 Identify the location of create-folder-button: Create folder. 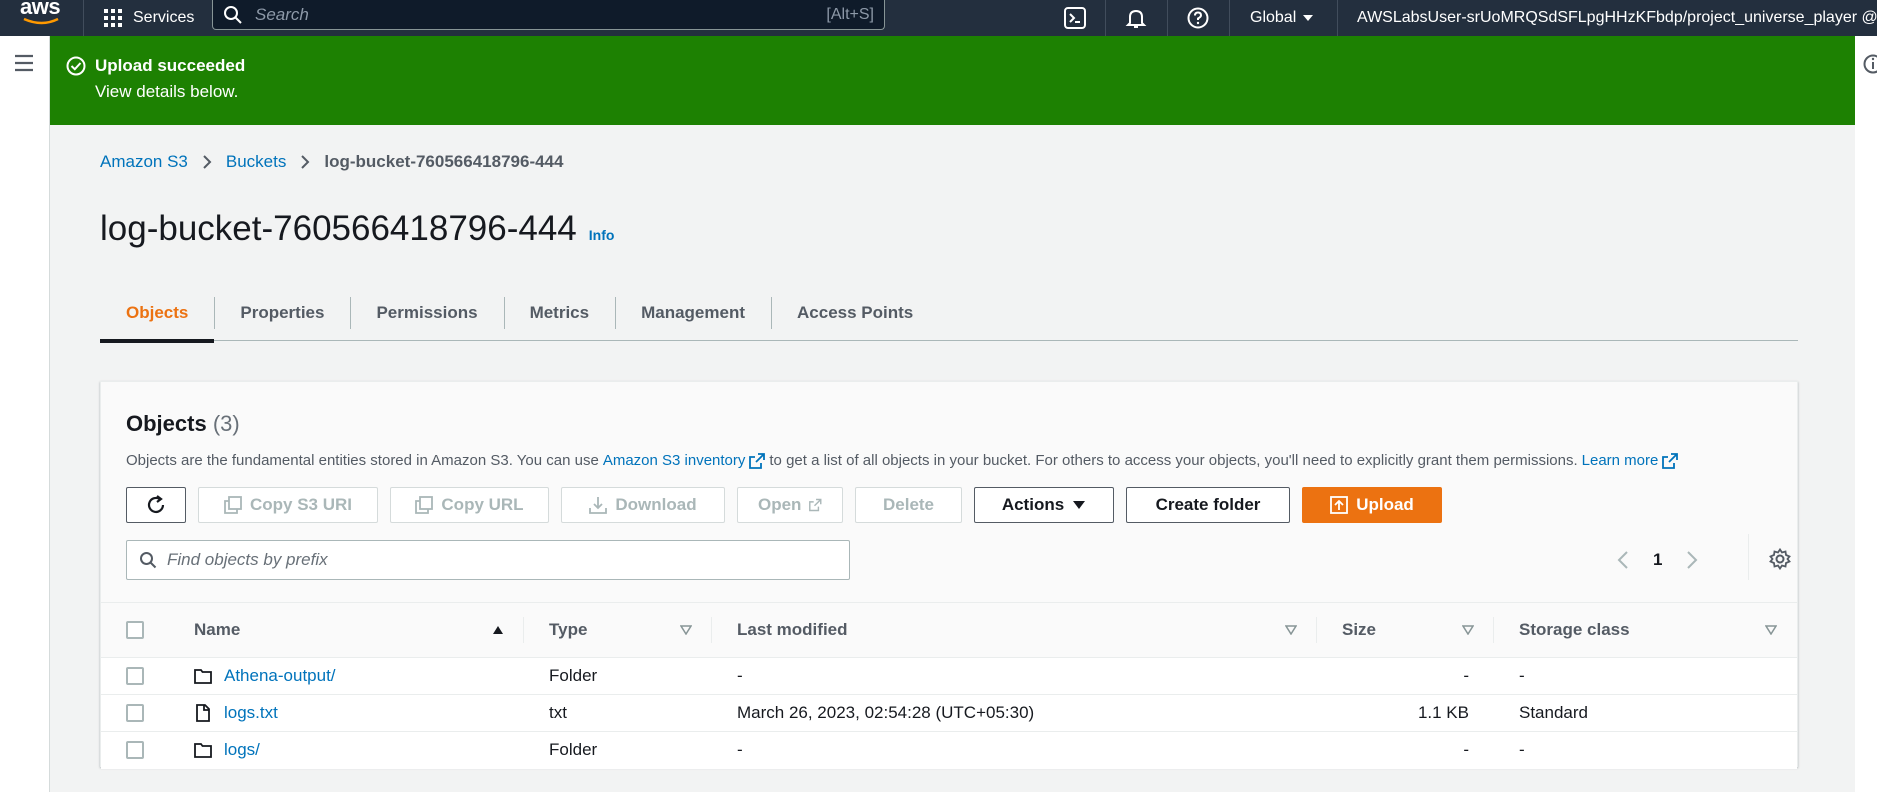
(1208, 505).